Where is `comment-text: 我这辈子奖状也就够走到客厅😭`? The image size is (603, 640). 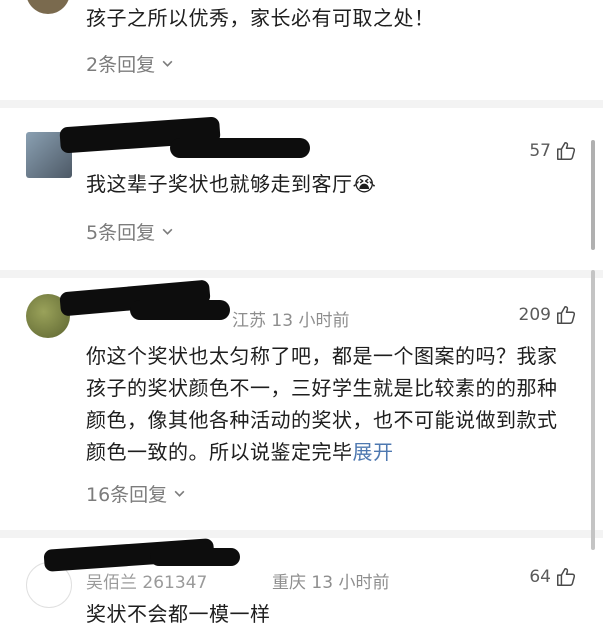 comment-text: 我这辈子奖状也就够走到客厅😭 is located at coordinates (231, 184).